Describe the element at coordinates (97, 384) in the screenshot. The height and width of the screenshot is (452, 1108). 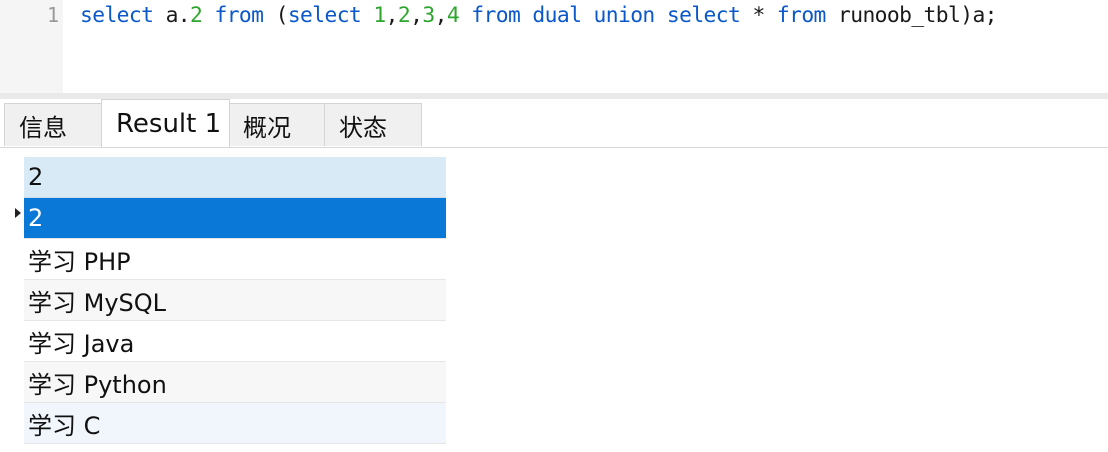
I see `cell-value: 学习 Python` at that location.